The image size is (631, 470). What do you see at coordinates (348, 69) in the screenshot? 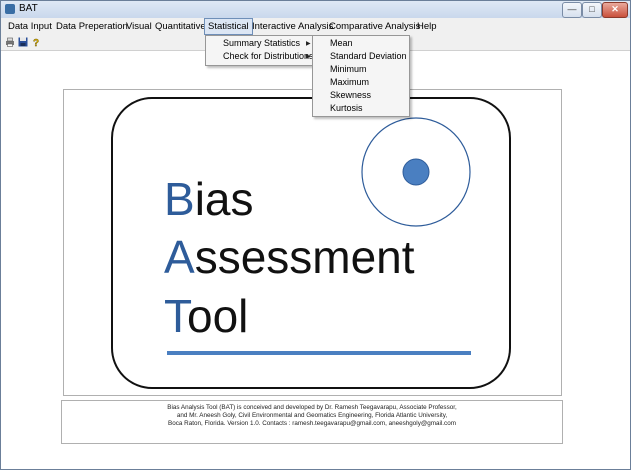
I see `menu-minimum: Minimum` at bounding box center [348, 69].